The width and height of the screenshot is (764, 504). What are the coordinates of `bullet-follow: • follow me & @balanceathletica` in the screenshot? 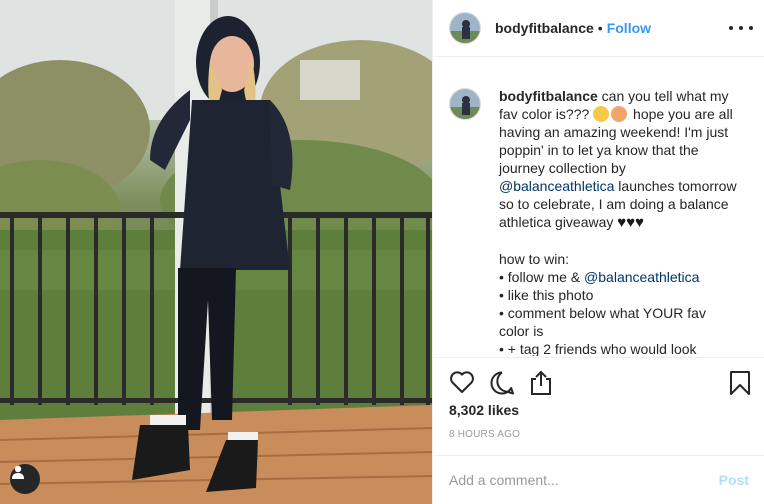 It's located at (619, 277).